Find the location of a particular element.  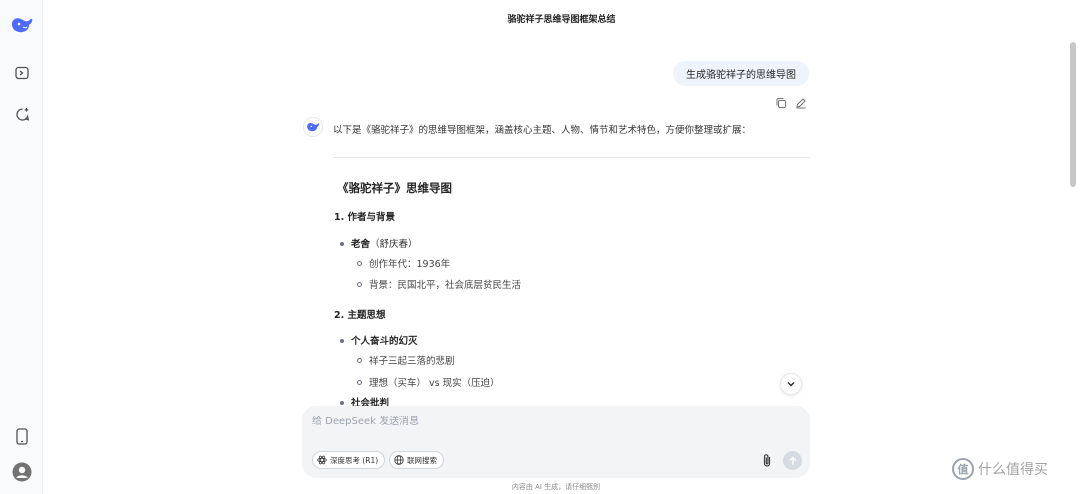

assistant-avatar is located at coordinates (313, 127).